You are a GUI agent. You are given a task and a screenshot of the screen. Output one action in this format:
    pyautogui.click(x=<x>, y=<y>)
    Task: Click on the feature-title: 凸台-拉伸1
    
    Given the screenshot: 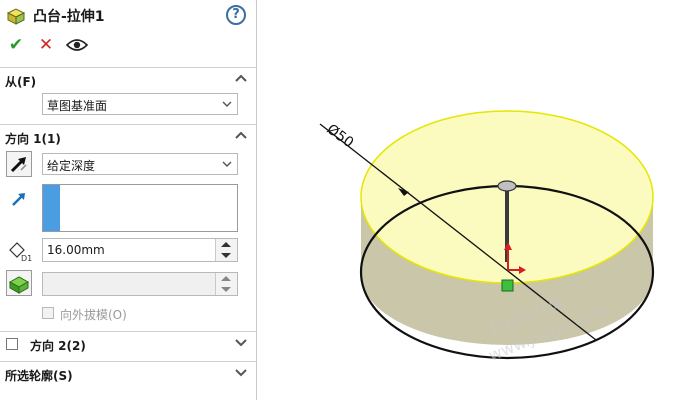 What is the action you would take?
    pyautogui.click(x=69, y=17)
    